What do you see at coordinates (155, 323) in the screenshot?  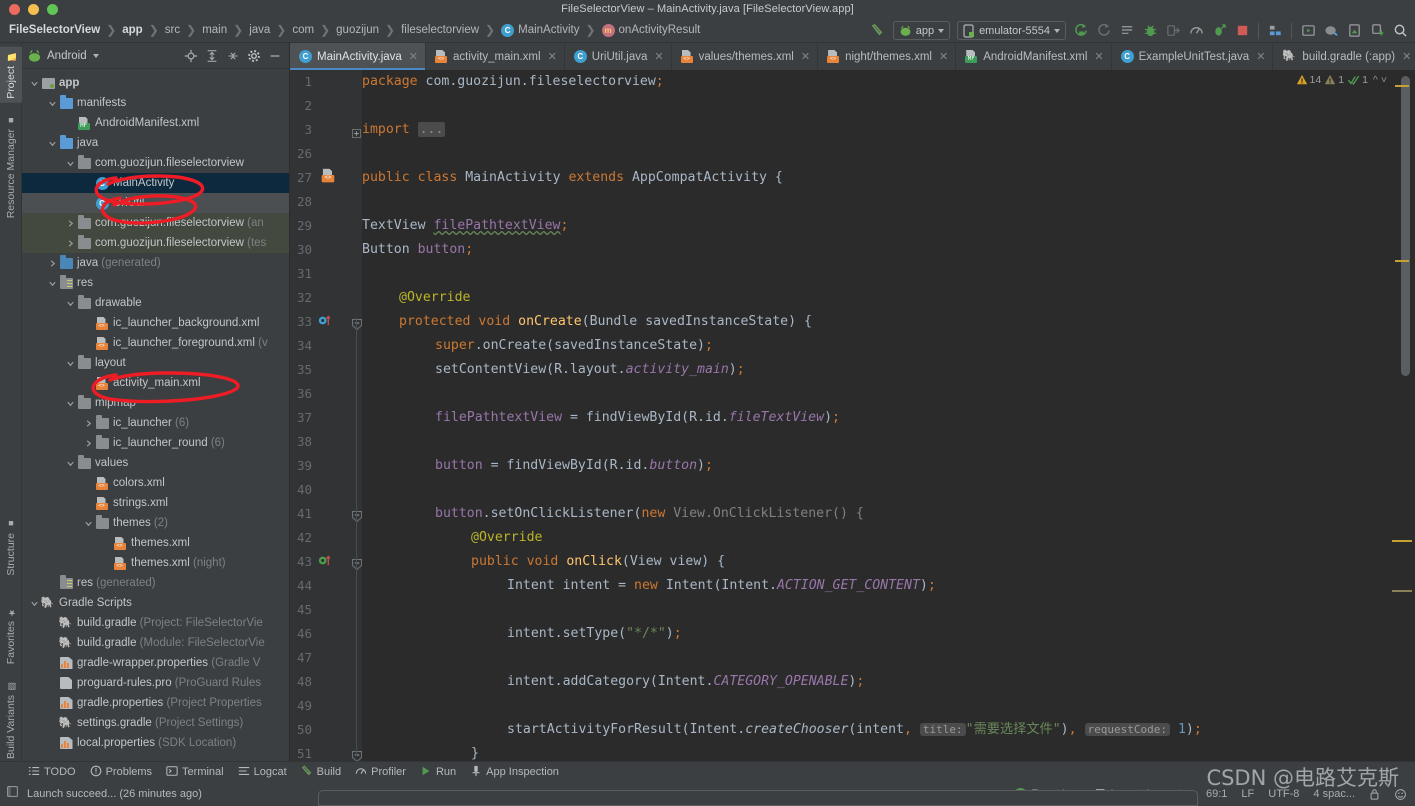 I see `tree-node: <> ic_launcher_background.xml` at bounding box center [155, 323].